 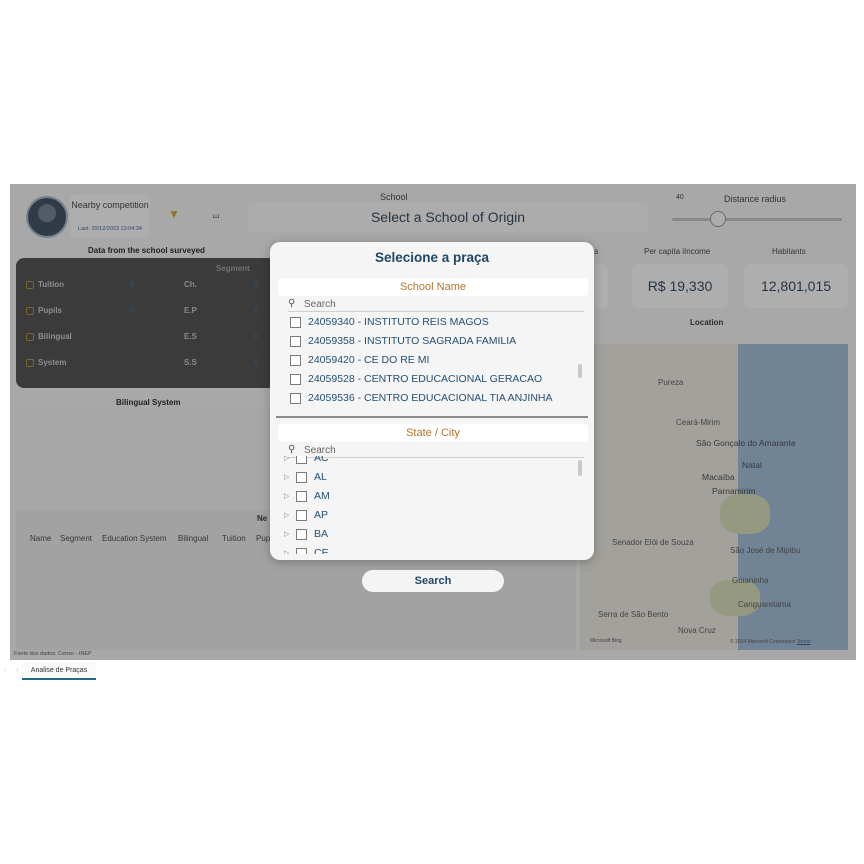 I want to click on state-list: ▷ AC ▷ AL ▷ AM ▷ AP ▷ BA ▷ CE, so click(x=429, y=505).